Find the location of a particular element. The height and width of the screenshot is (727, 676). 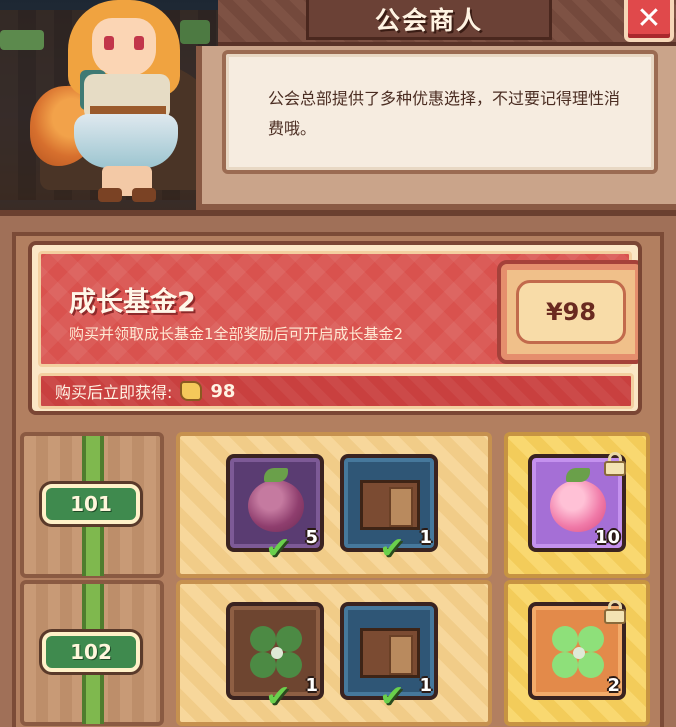

bright-clover-icon is located at coordinates (579, 653).